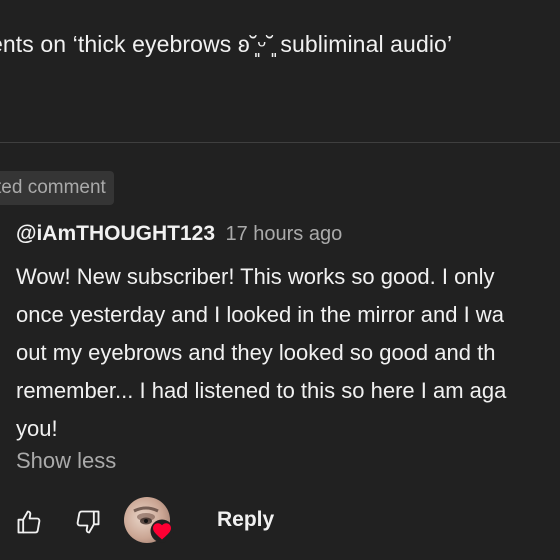 This screenshot has height=560, width=560. I want to click on thumbs-down-icon, so click(88, 522).